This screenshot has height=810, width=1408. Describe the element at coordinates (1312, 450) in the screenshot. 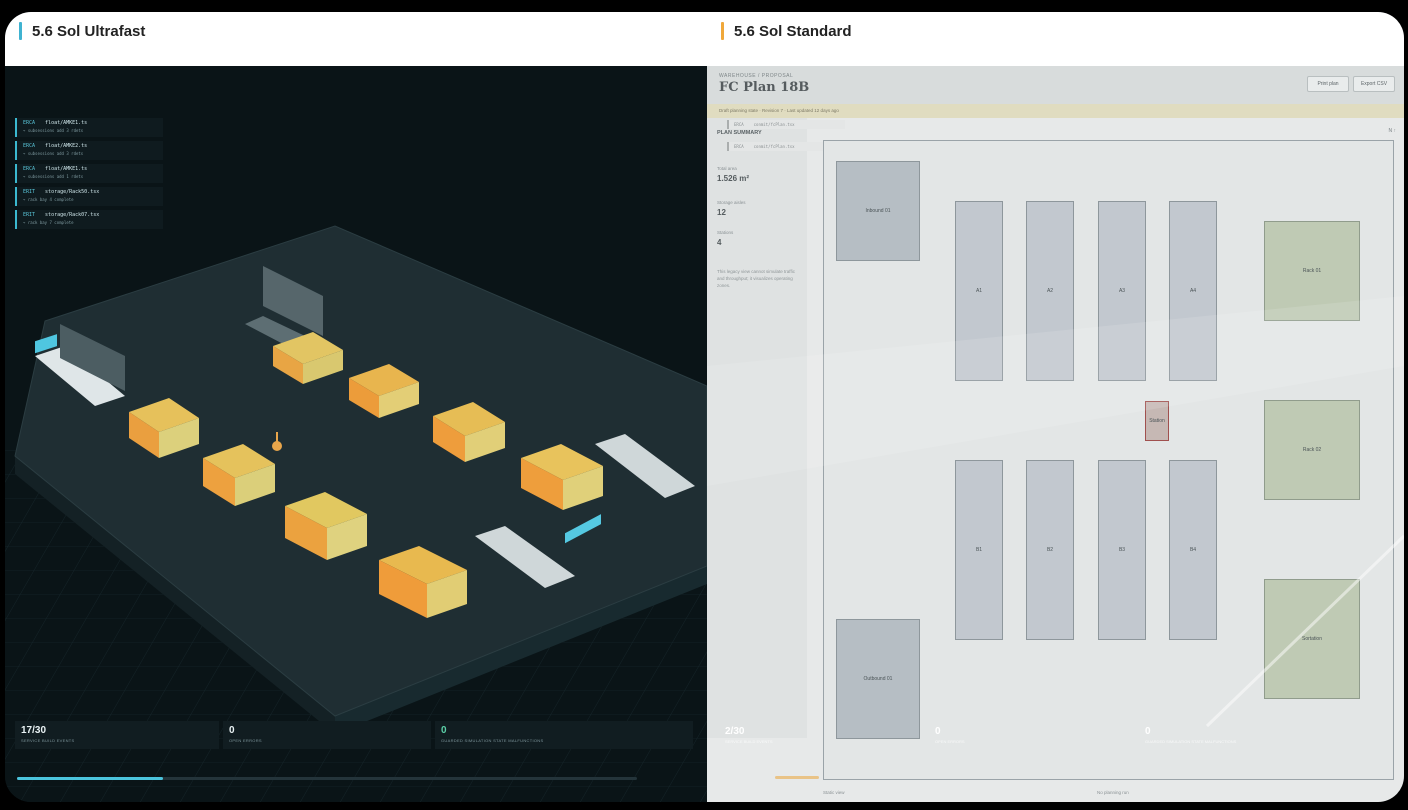

I see `zone-rack-02: Rack 02` at that location.